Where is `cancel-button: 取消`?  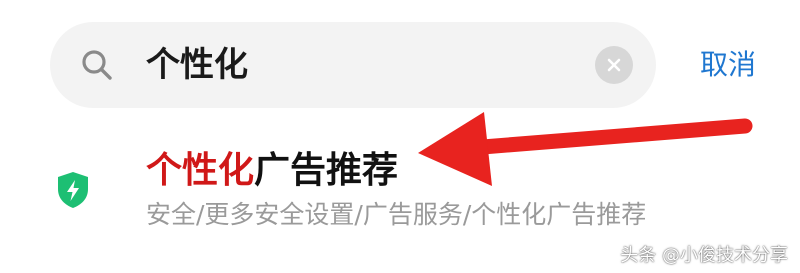 cancel-button: 取消 is located at coordinates (728, 65).